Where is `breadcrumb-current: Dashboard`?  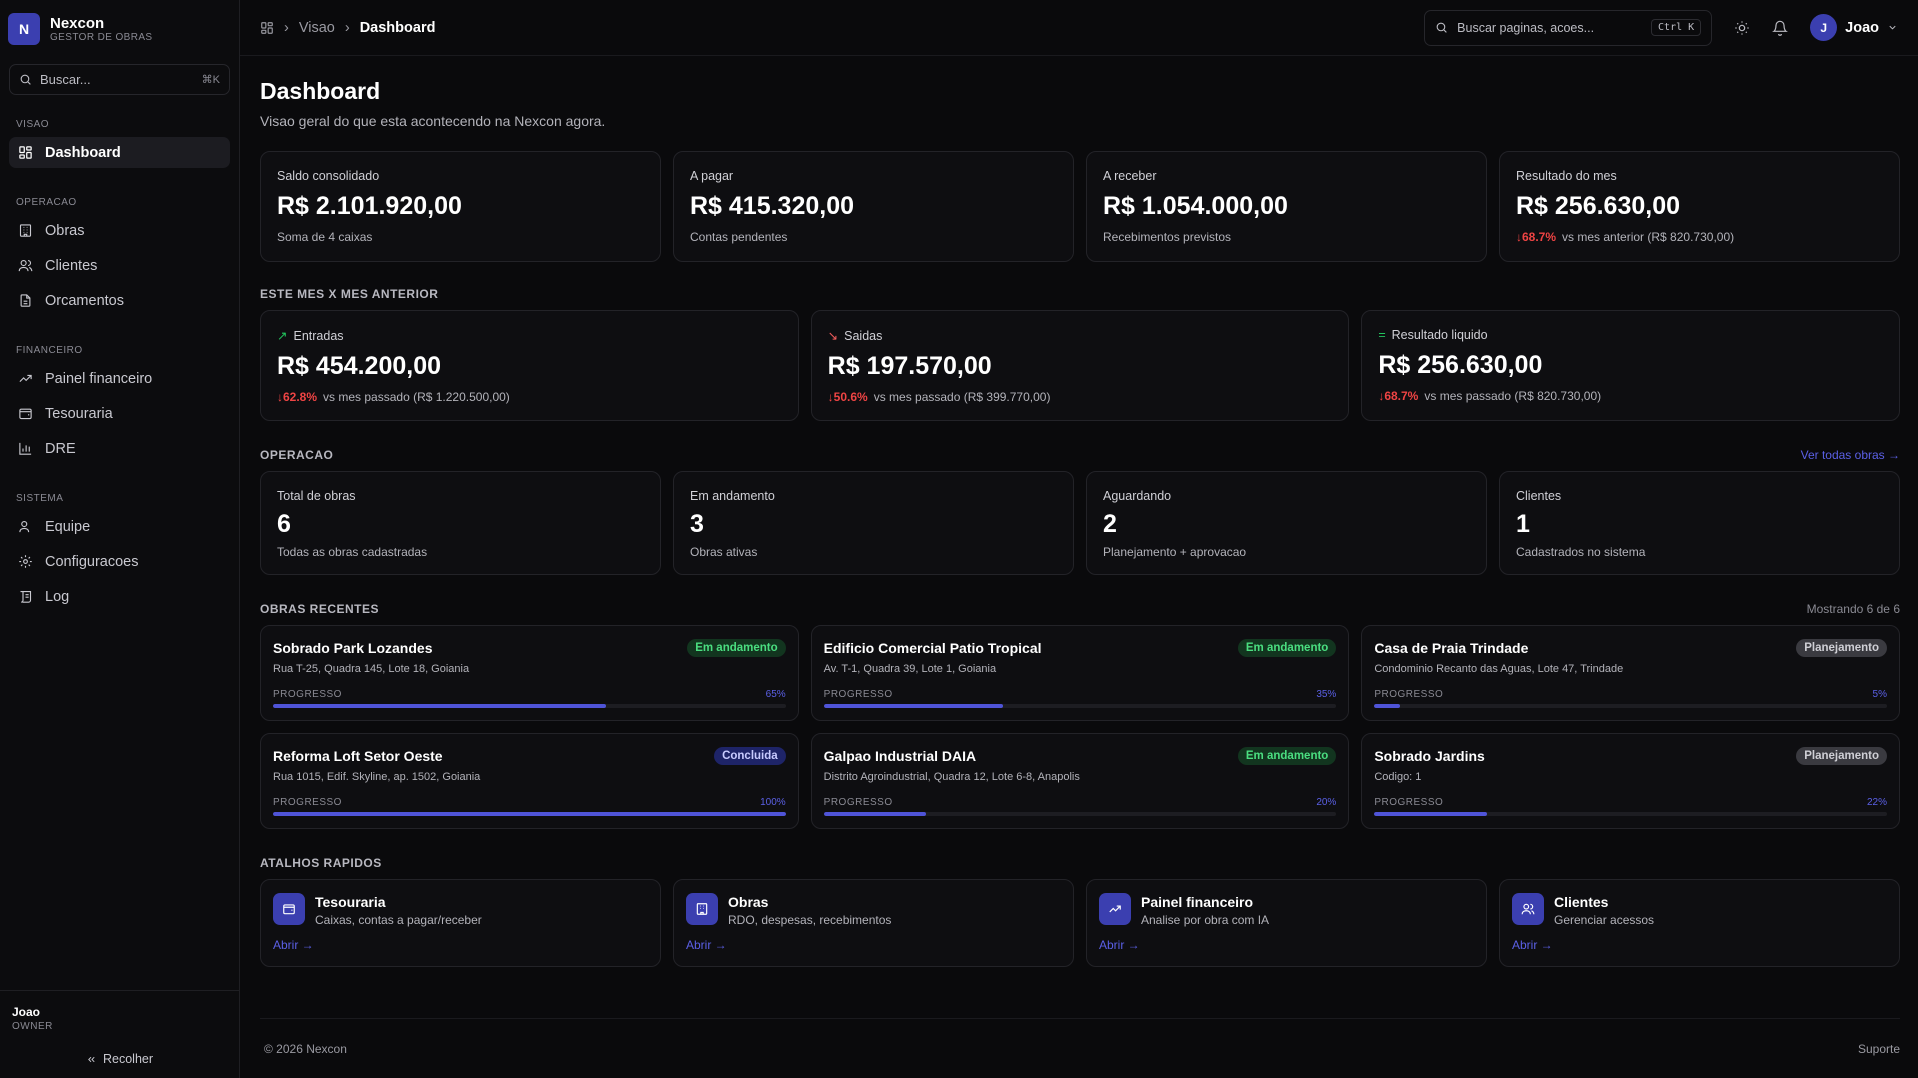 breadcrumb-current: Dashboard is located at coordinates (397, 27).